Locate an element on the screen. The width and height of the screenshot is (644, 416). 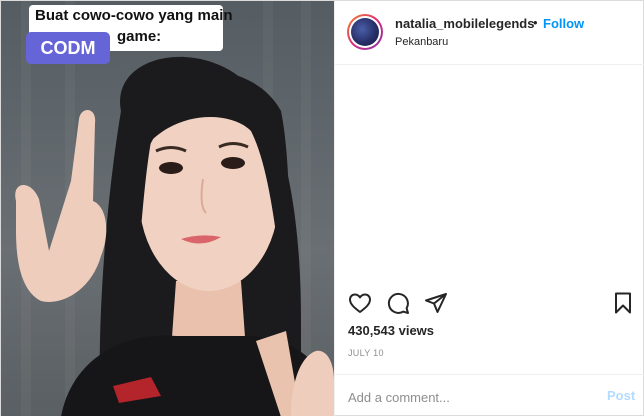
paper-plane-icon is located at coordinates (436, 305).